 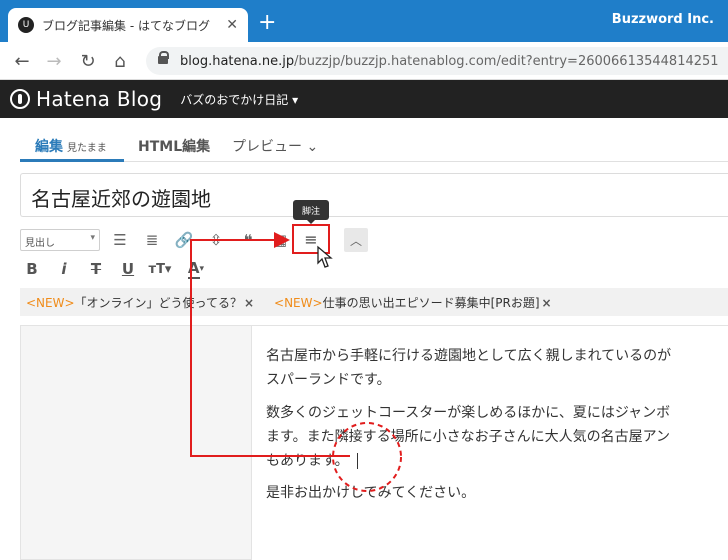 What do you see at coordinates (200, 239) in the screenshot?
I see `toolbar-row-1: 見出し ☰ ≣ 🔗 ⇳ ❝ ▦ ≡ ︿` at bounding box center [200, 239].